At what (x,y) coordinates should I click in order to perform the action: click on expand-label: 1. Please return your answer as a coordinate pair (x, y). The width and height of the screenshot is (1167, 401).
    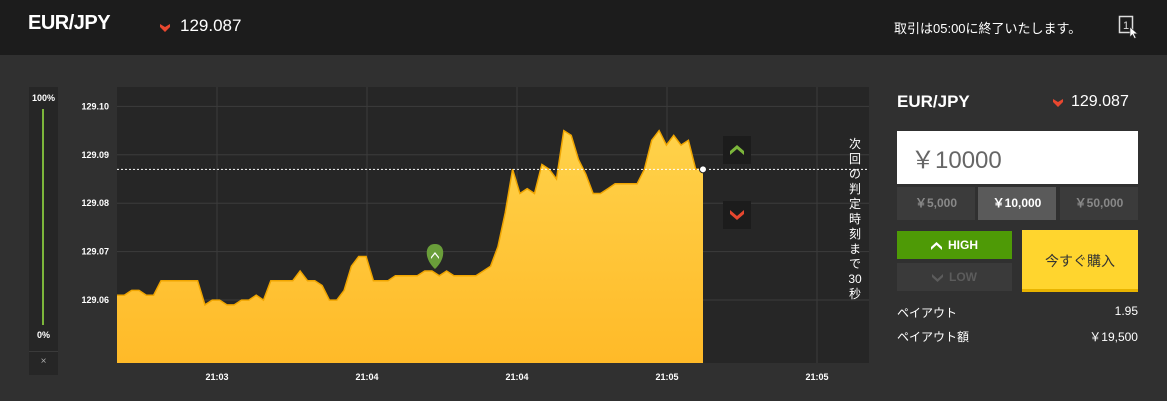
    Looking at the image, I should click on (1126, 26).